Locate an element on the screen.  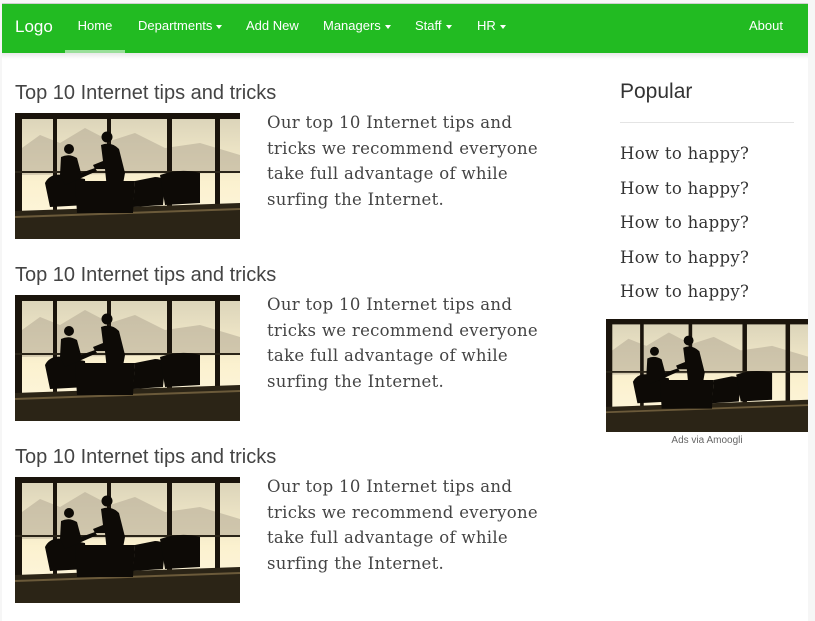
nav-item-hr: HR is located at coordinates (491, 28).